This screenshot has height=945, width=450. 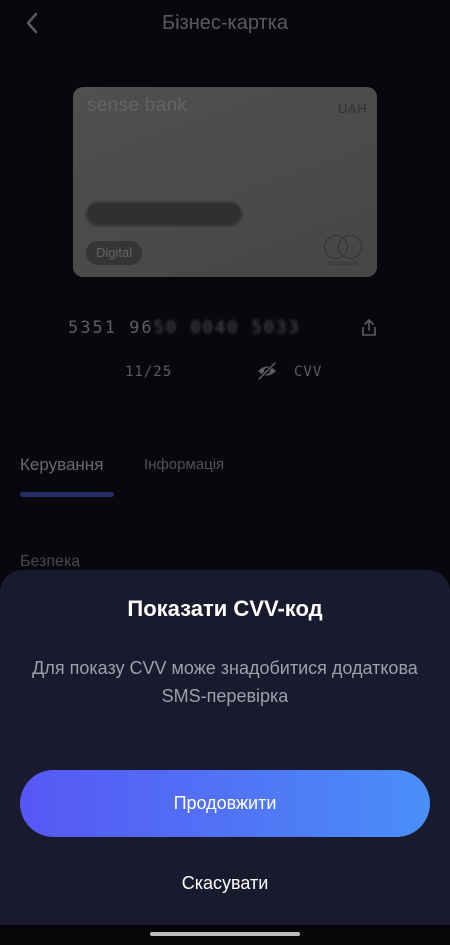 I want to click on sheet-title: Показати CVV-код, so click(x=225, y=608).